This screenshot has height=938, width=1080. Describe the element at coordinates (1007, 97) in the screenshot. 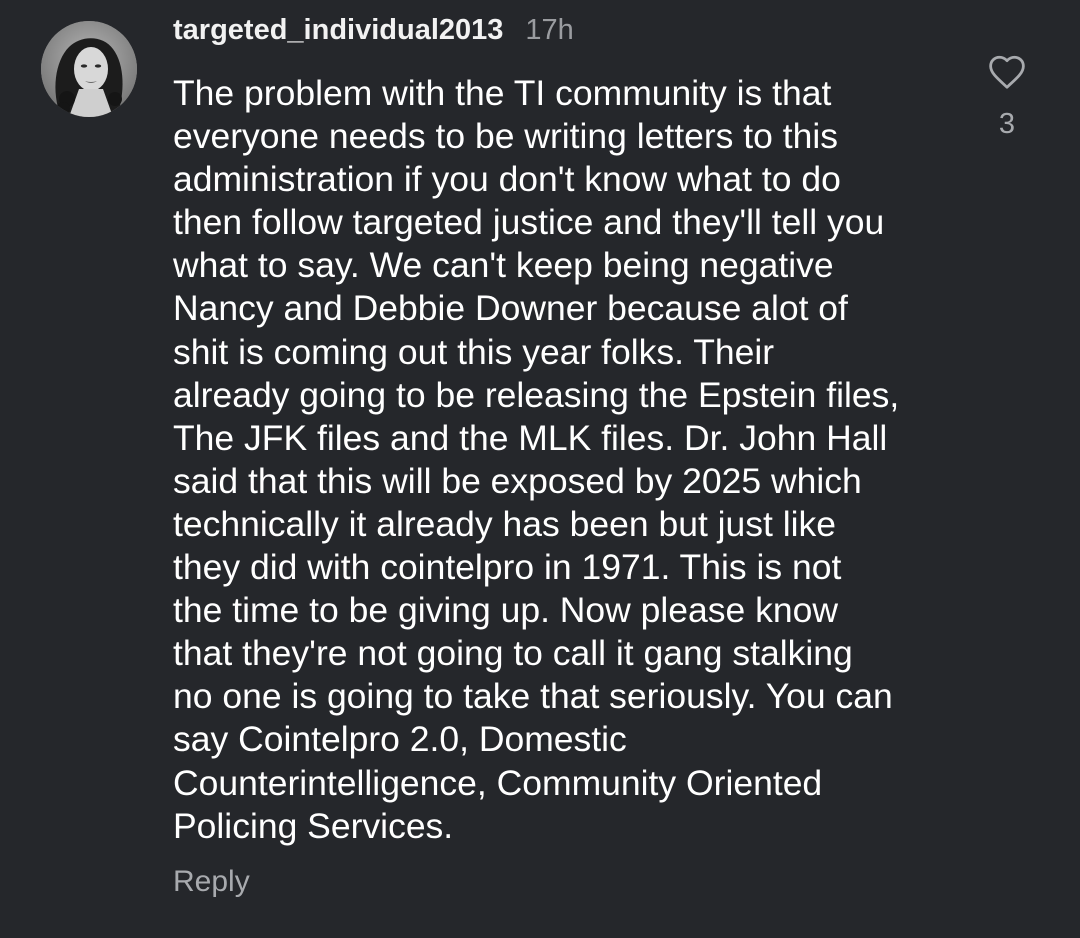

I see `like-area: 3` at that location.